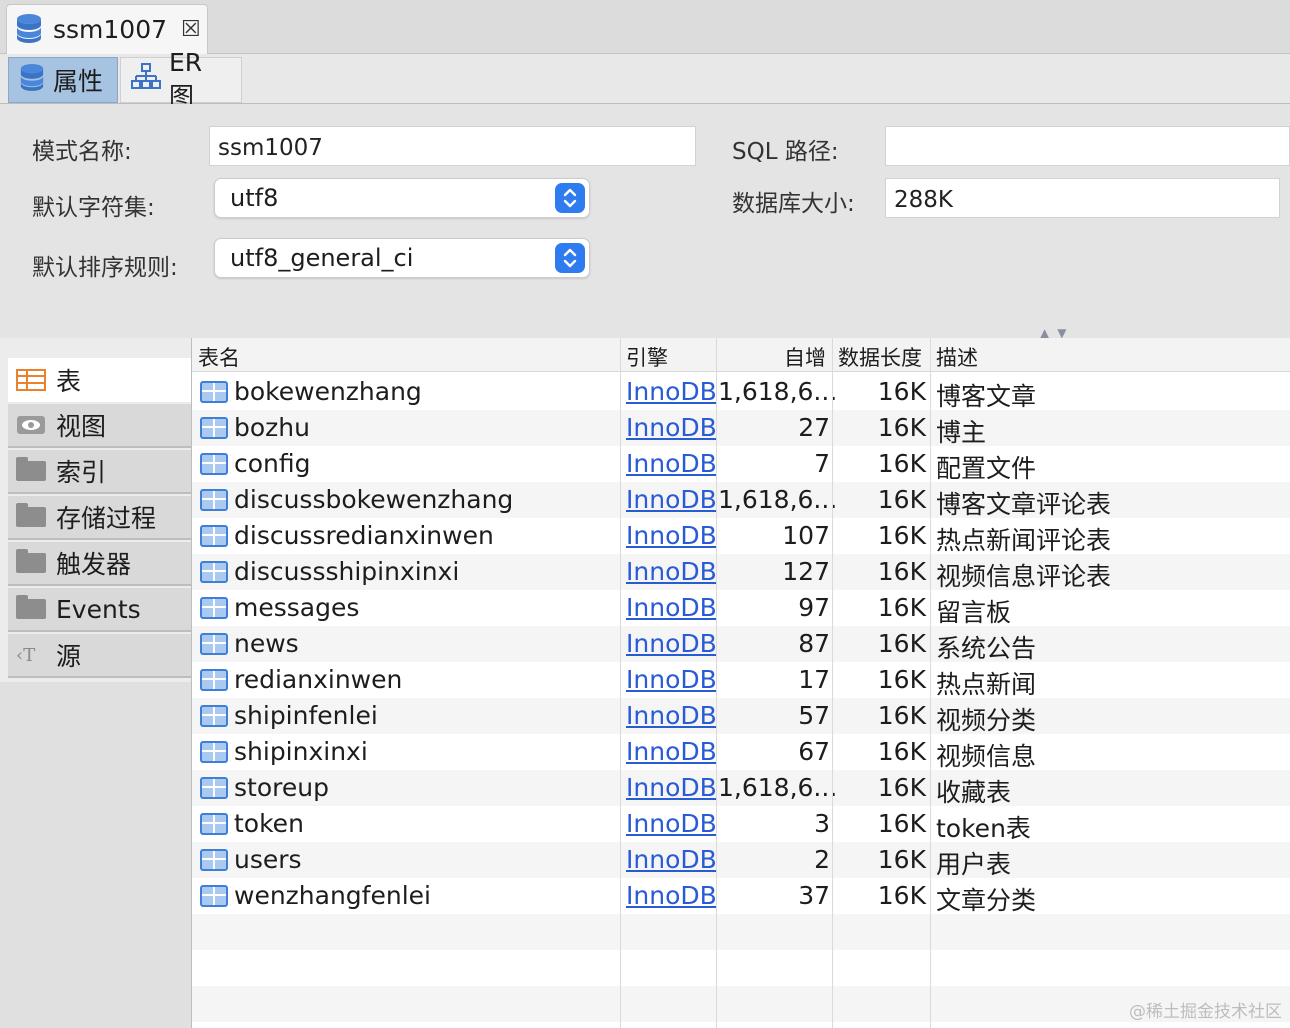  Describe the element at coordinates (741, 428) in the screenshot. I see `table-row: bozhu InnoDB 27 16K 博主` at that location.